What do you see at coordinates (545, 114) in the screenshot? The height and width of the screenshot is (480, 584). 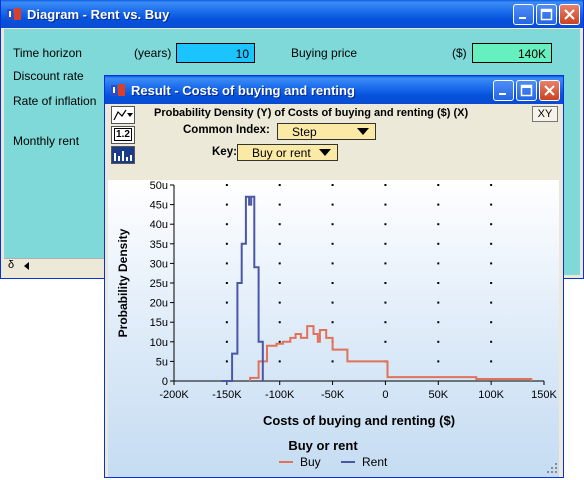 I see `xy-button: XY` at bounding box center [545, 114].